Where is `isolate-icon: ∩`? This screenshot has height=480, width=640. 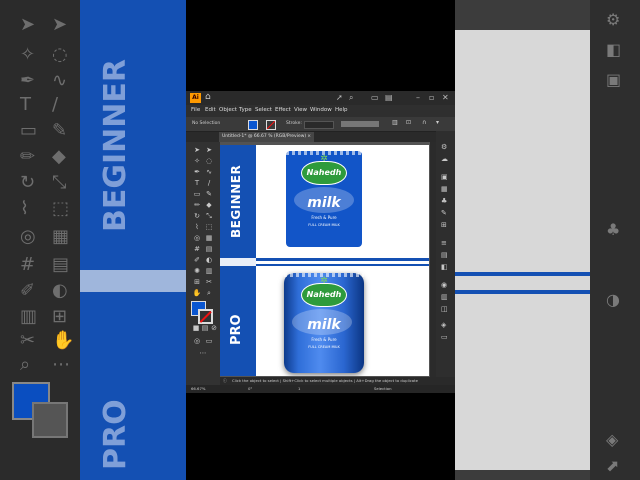 isolate-icon: ∩ is located at coordinates (424, 122).